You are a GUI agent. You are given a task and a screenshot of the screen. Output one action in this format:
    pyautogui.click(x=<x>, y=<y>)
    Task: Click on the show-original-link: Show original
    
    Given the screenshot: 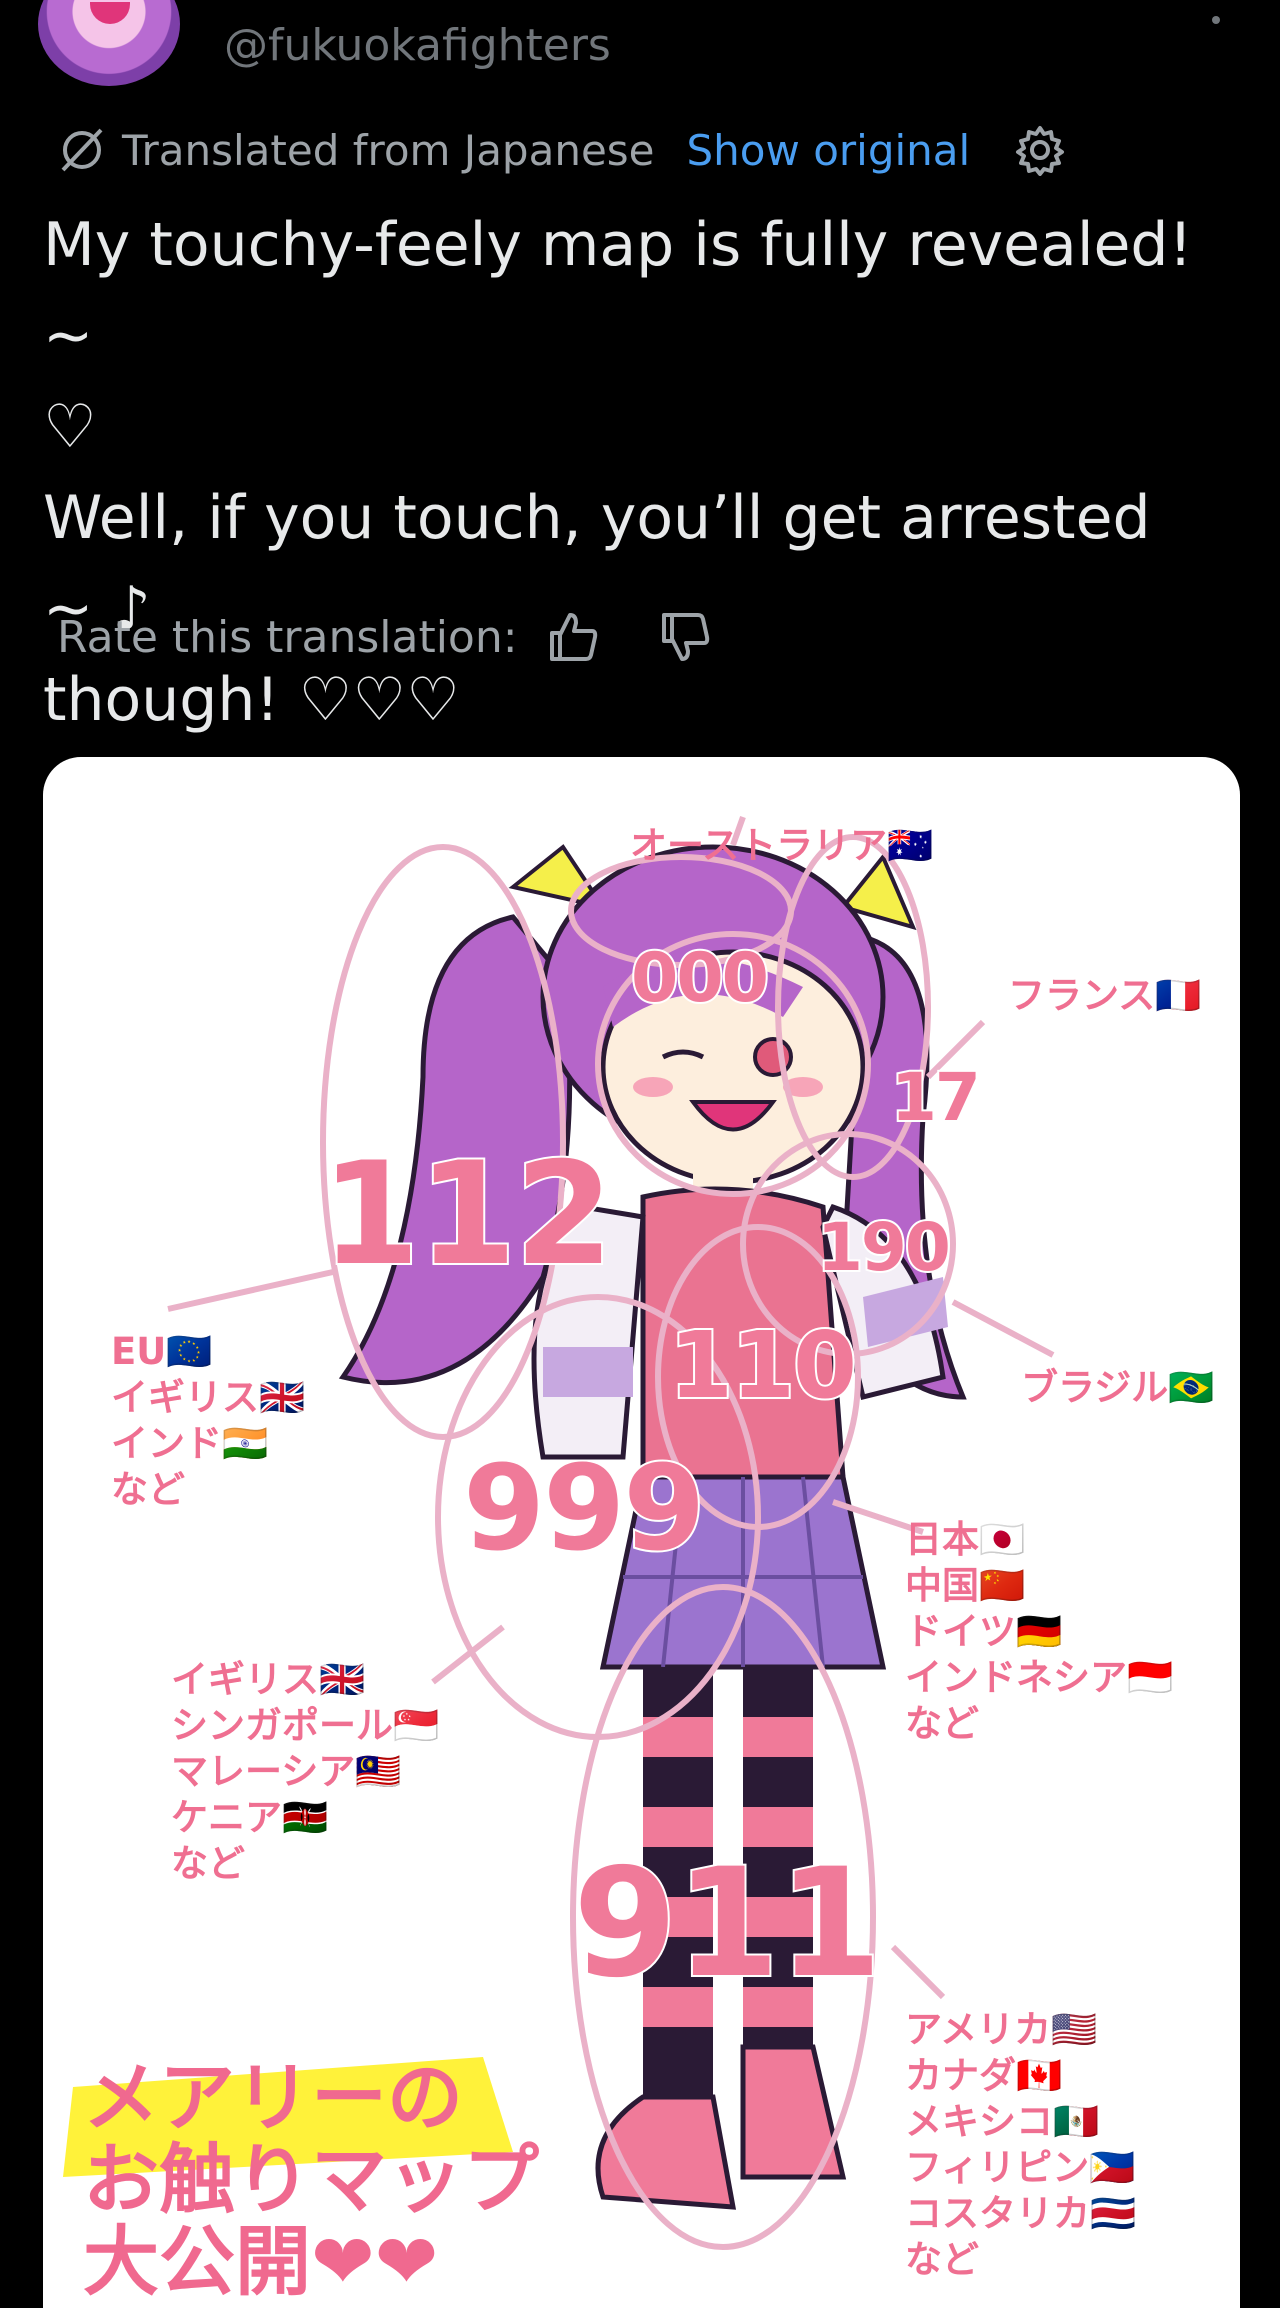 What is the action you would take?
    pyautogui.click(x=829, y=150)
    